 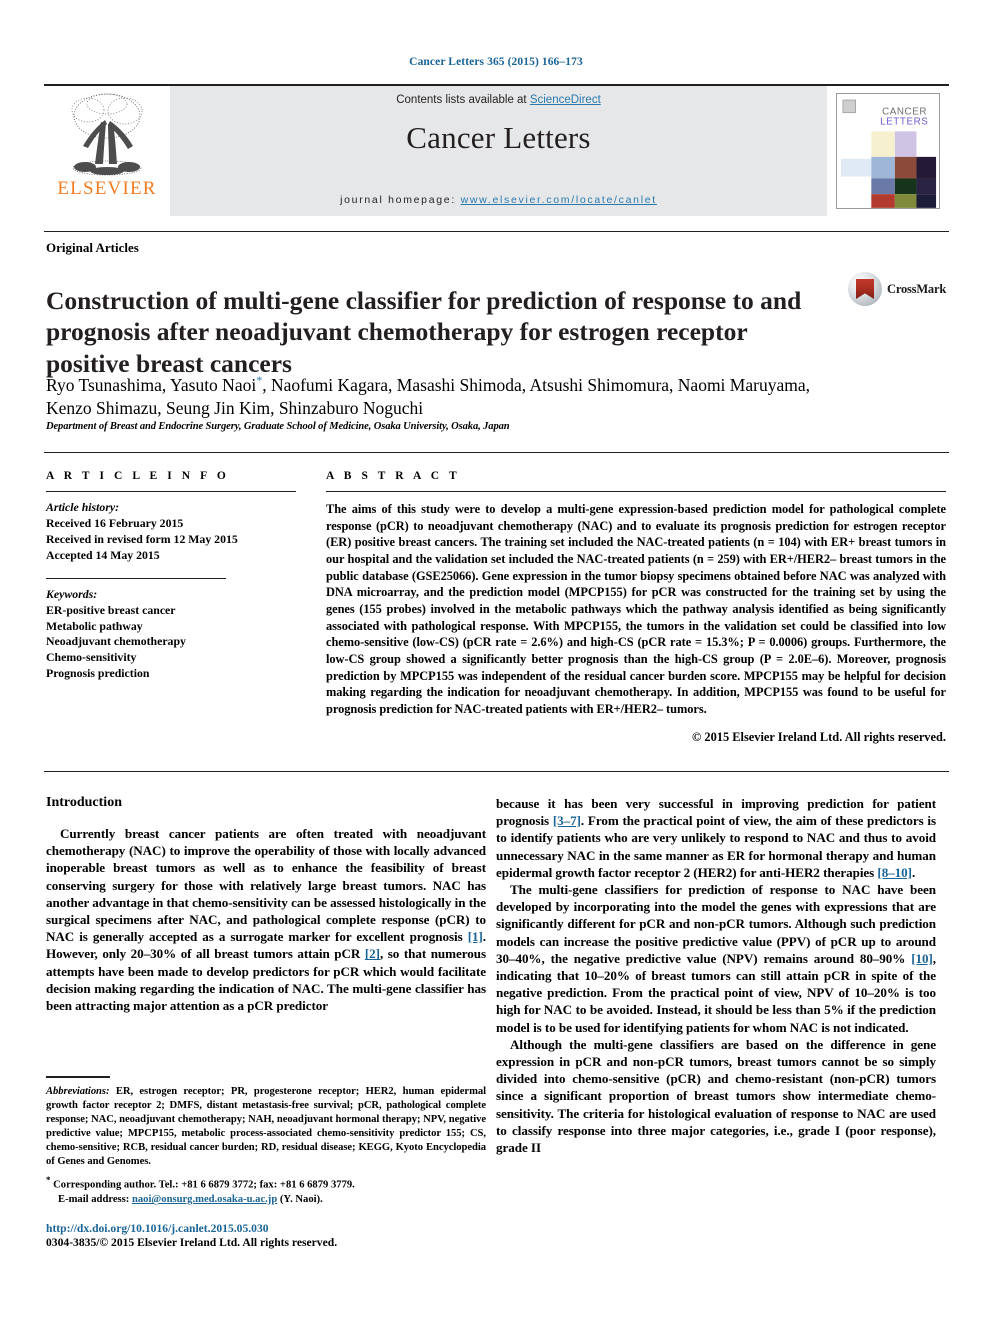 I want to click on journal-cover-block: CANCER LETTERS, so click(x=888, y=151).